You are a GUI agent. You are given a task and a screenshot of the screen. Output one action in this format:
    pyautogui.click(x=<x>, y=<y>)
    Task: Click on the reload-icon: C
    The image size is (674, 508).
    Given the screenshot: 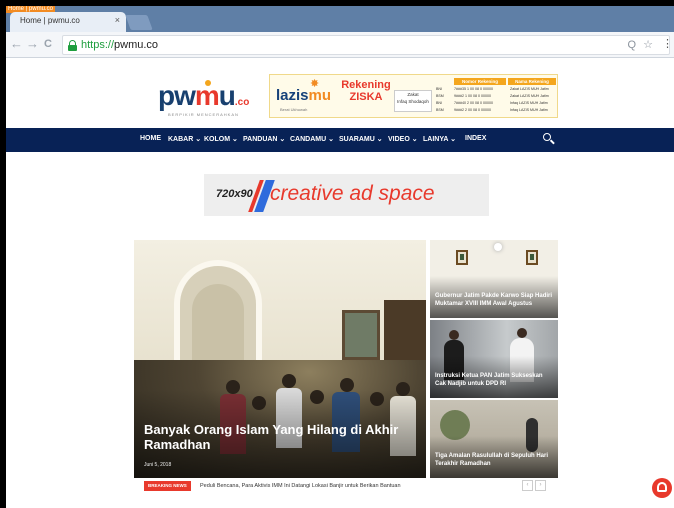 What is the action you would take?
    pyautogui.click(x=48, y=44)
    